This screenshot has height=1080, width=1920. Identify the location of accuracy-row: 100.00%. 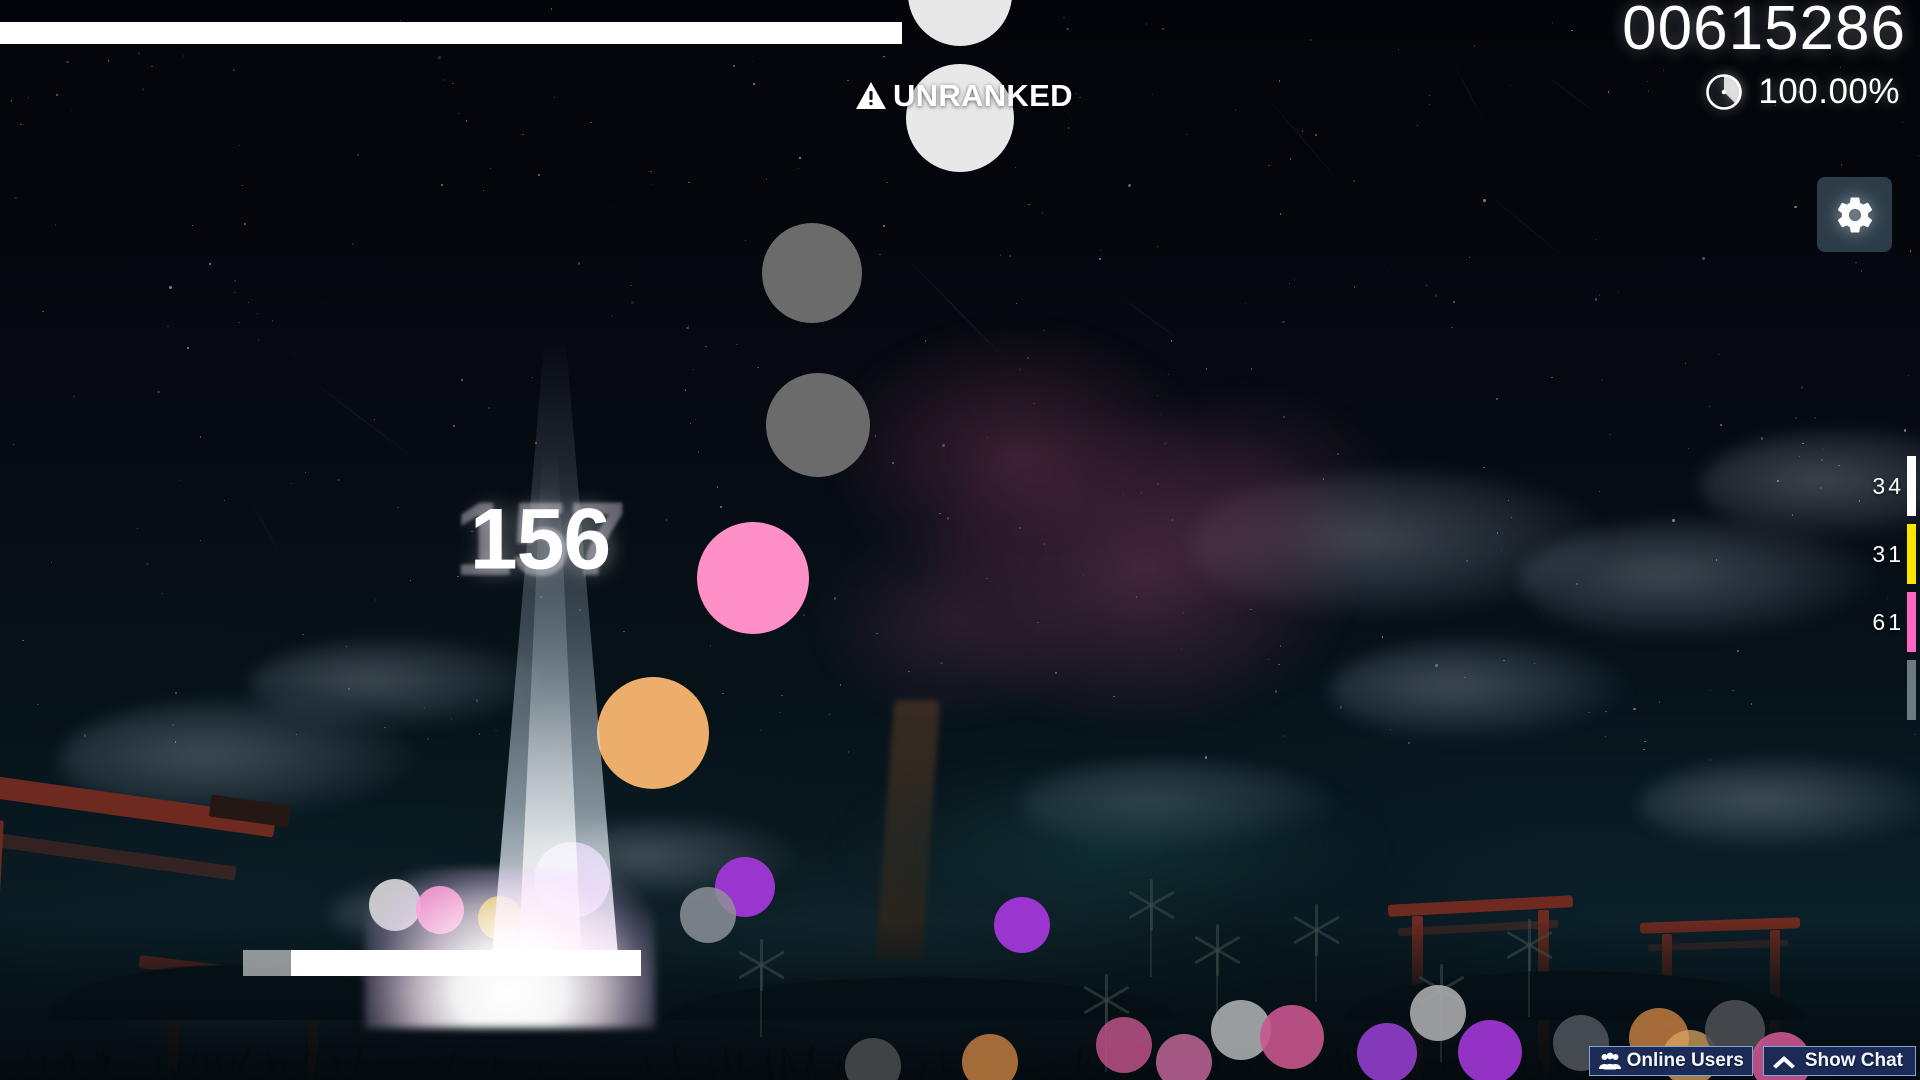
(1764, 92).